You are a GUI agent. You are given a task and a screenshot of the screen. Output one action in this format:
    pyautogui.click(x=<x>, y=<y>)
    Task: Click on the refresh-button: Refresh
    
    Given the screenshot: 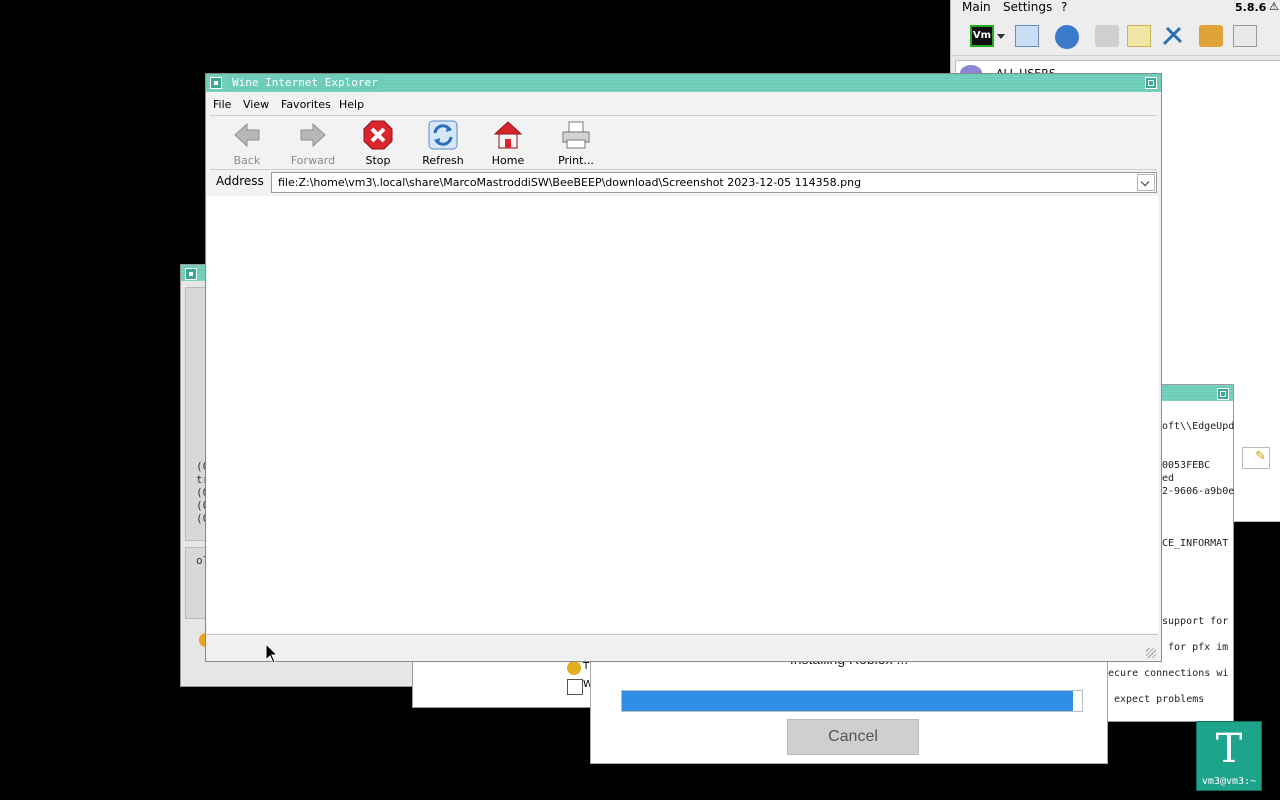 What is the action you would take?
    pyautogui.click(x=443, y=144)
    